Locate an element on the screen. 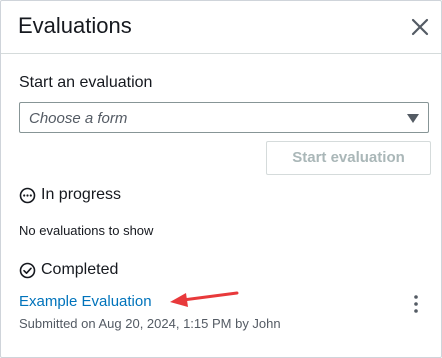  panel-title: Evaluations is located at coordinates (75, 25).